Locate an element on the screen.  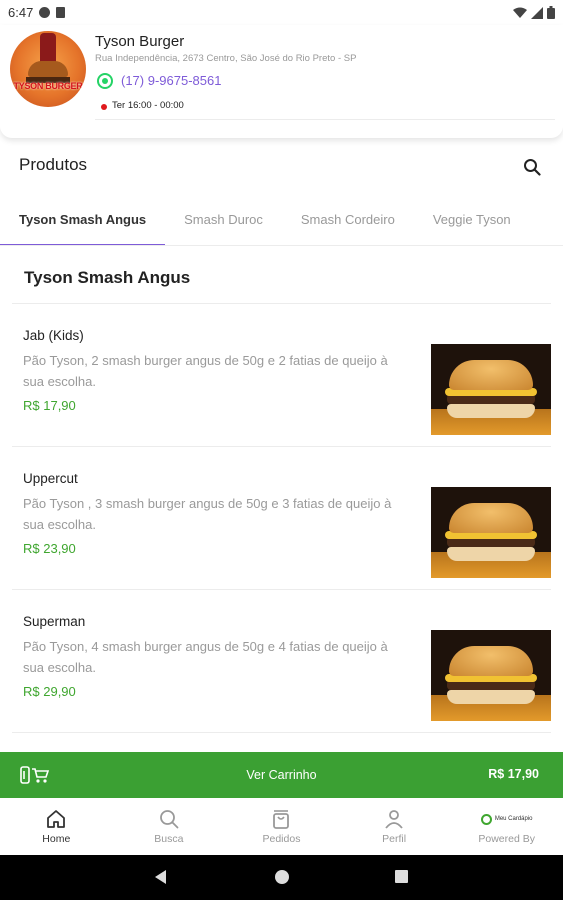
products-section-title: Produtos is located at coordinates (53, 164).